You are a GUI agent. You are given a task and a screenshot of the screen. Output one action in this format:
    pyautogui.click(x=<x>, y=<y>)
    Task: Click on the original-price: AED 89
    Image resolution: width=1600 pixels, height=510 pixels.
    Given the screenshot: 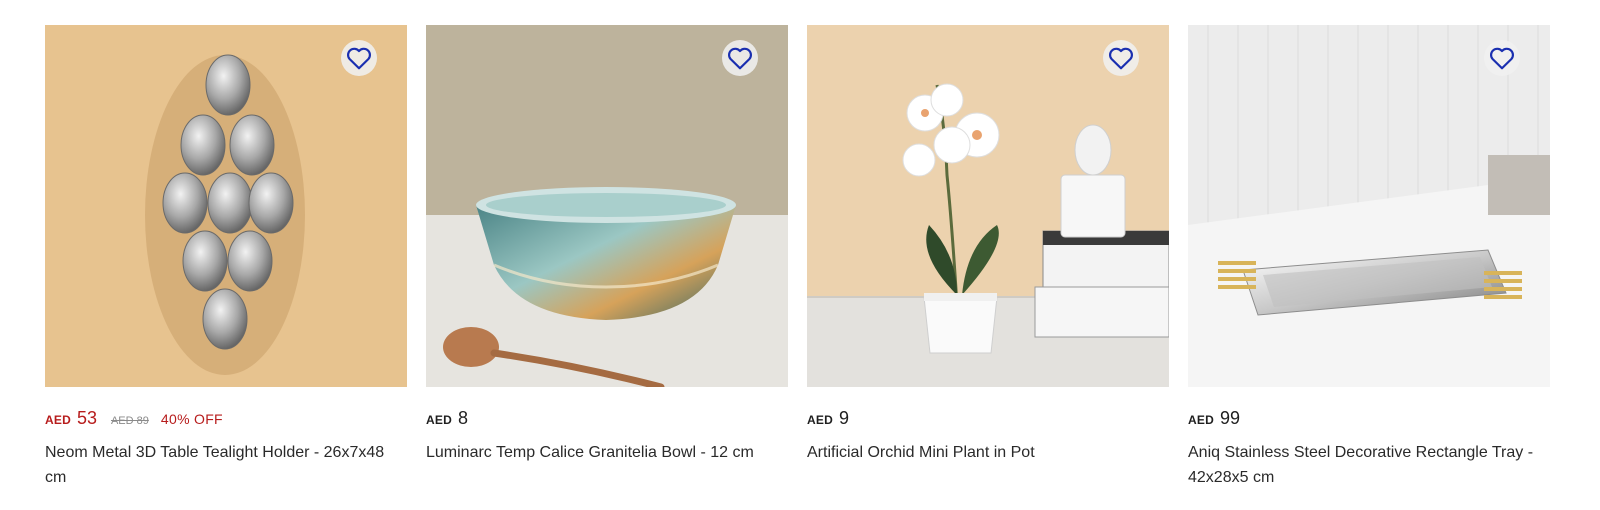 What is the action you would take?
    pyautogui.click(x=129, y=421)
    